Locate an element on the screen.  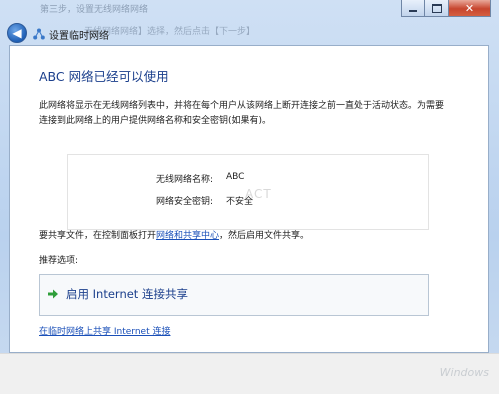
back-button: ◀ is located at coordinates (17, 33).